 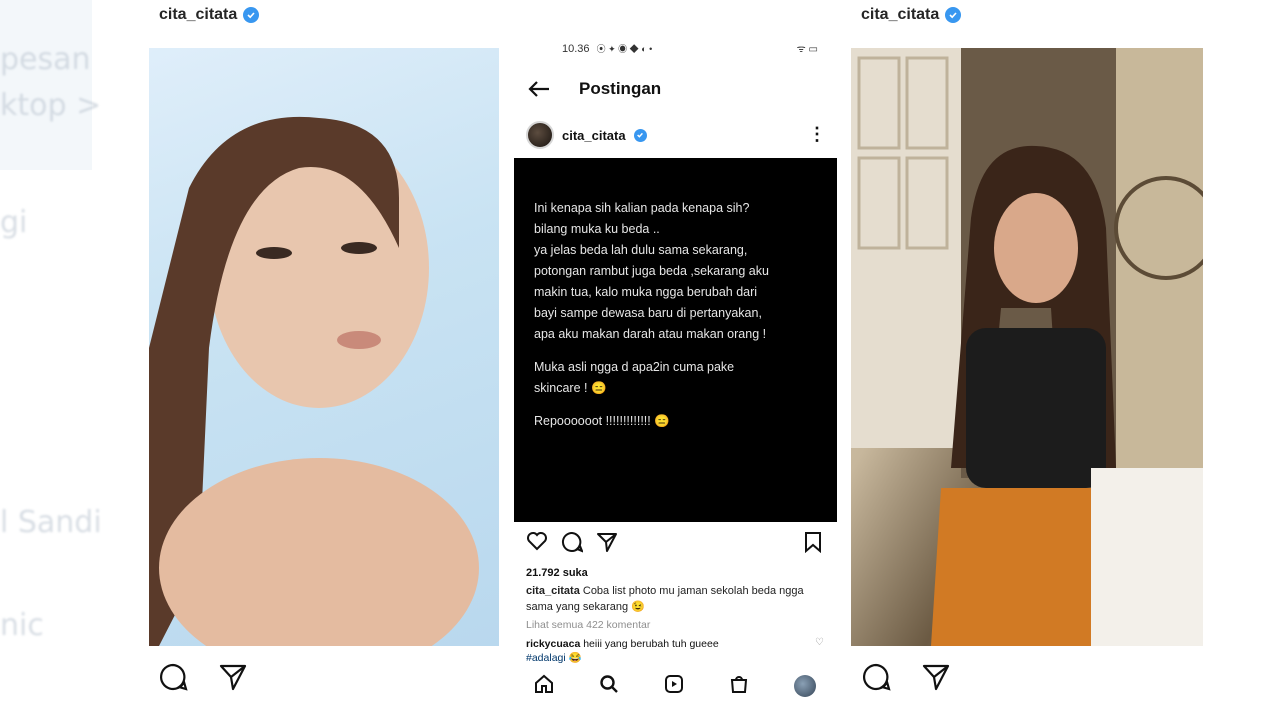 What do you see at coordinates (624, 48) in the screenshot?
I see `notification-icons: ⦿ ✦ ◉ ◆ ◐ •` at bounding box center [624, 48].